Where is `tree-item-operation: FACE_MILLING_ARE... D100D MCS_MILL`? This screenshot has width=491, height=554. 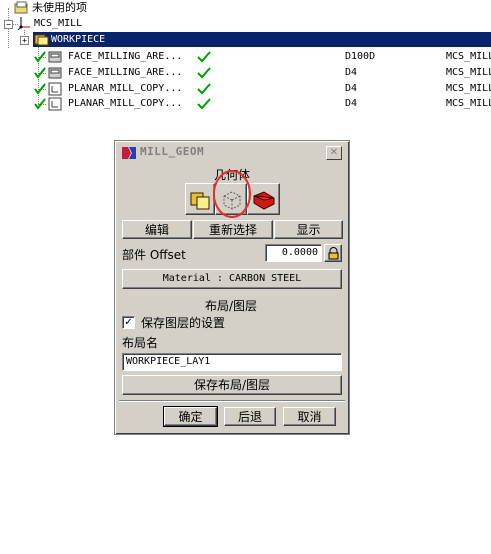
tree-item-operation: FACE_MILLING_ARE... D100D MCS_MILL is located at coordinates (262, 56).